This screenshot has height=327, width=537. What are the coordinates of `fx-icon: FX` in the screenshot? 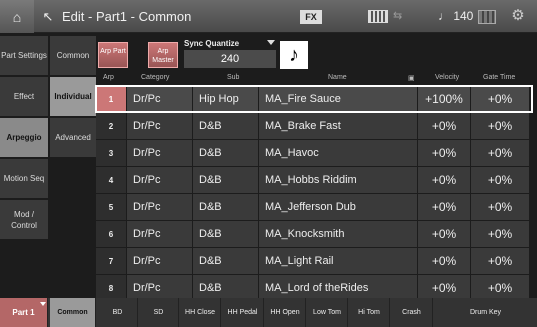 It's located at (311, 17).